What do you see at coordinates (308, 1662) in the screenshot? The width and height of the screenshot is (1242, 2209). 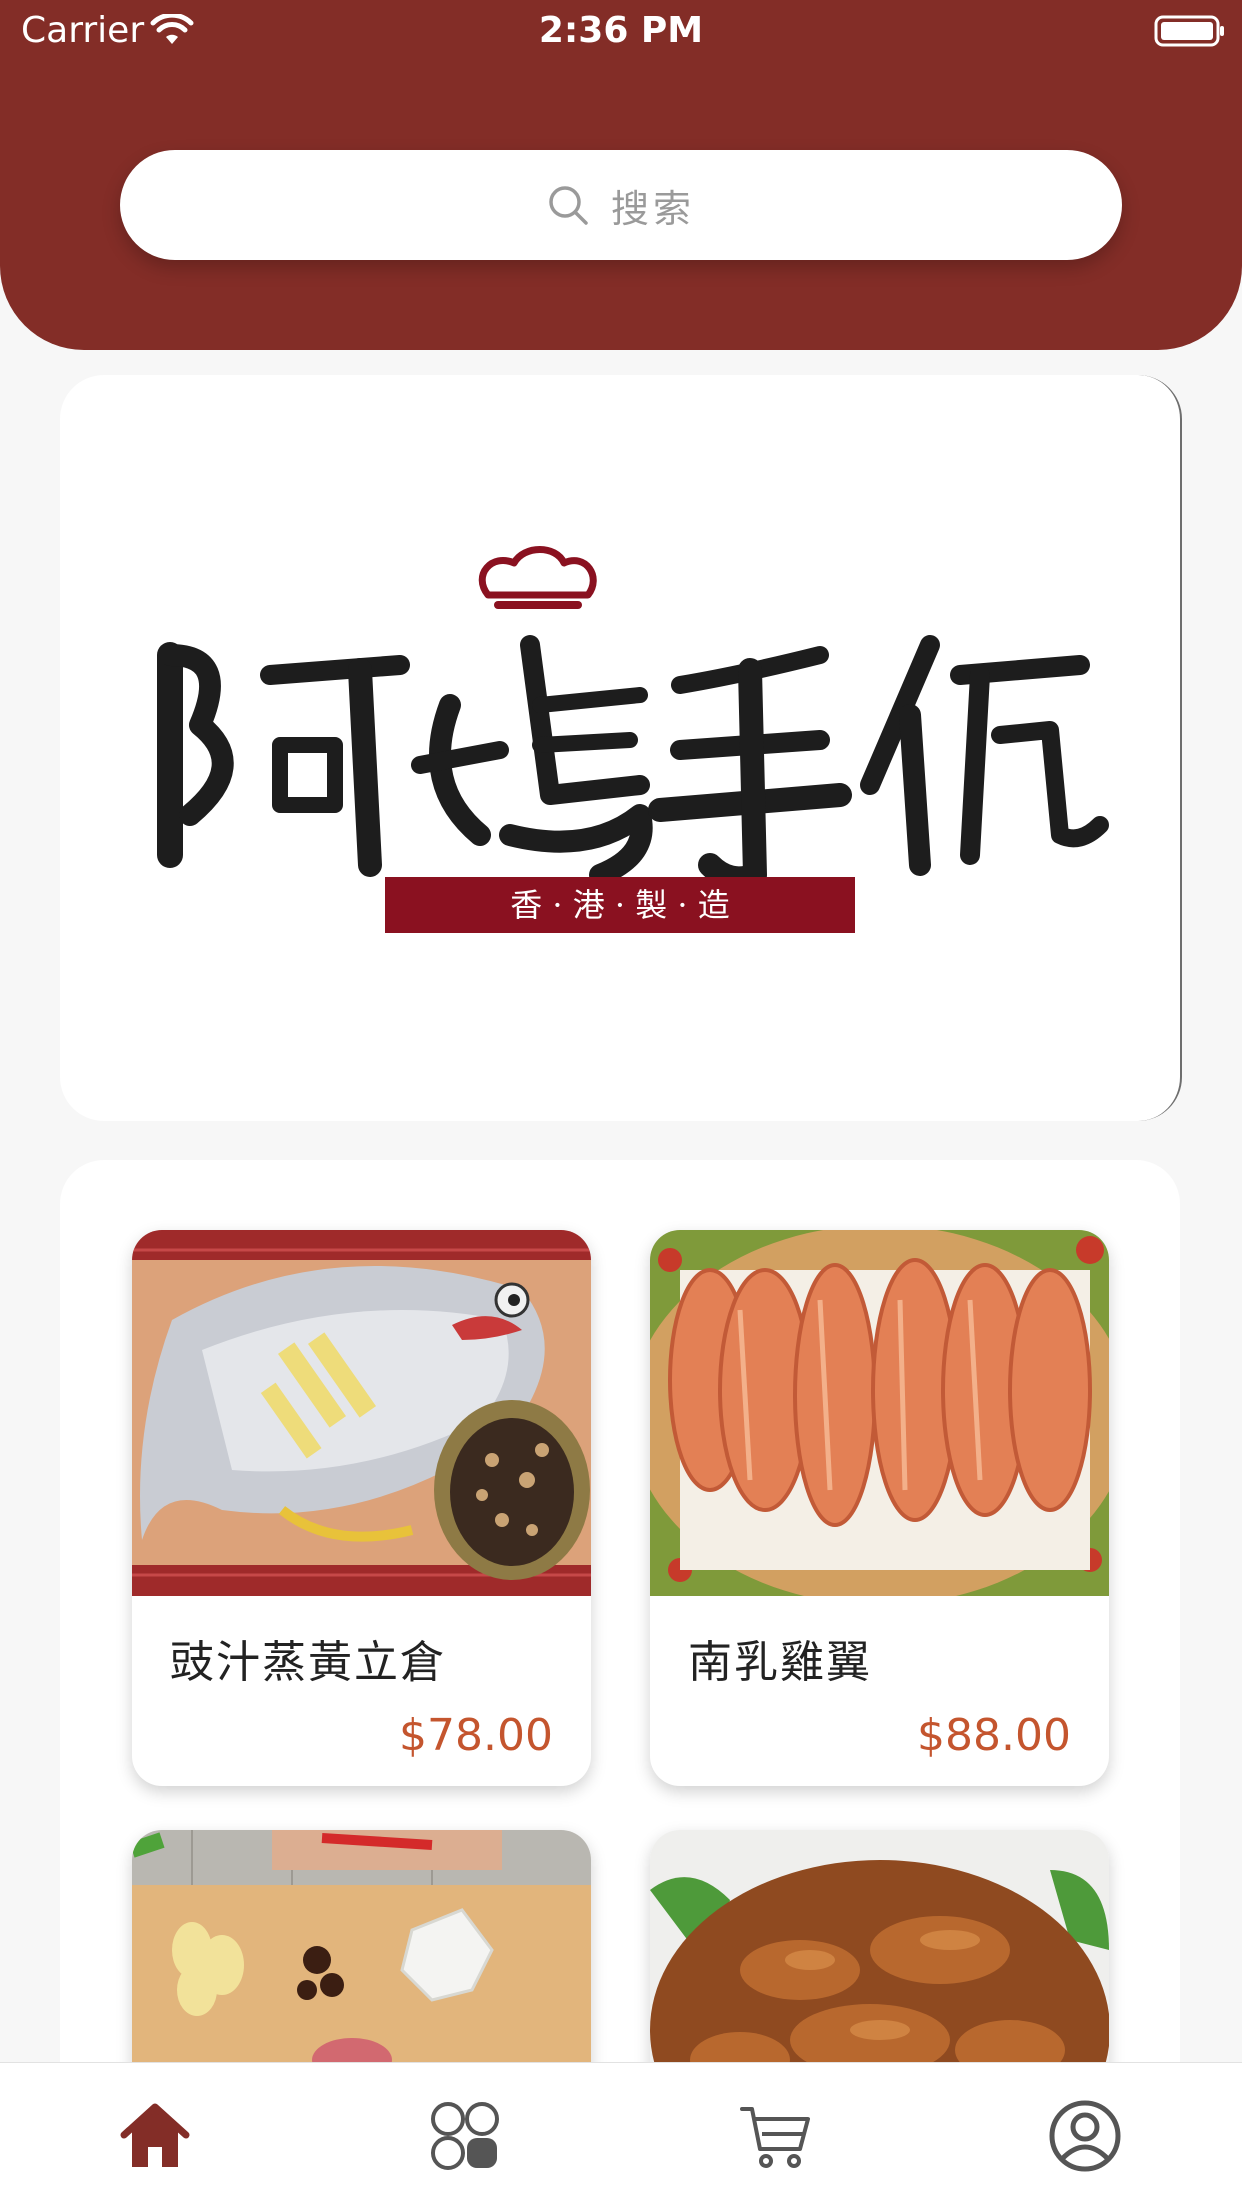 I see `product-name: 豉汁蒸黃立倉` at bounding box center [308, 1662].